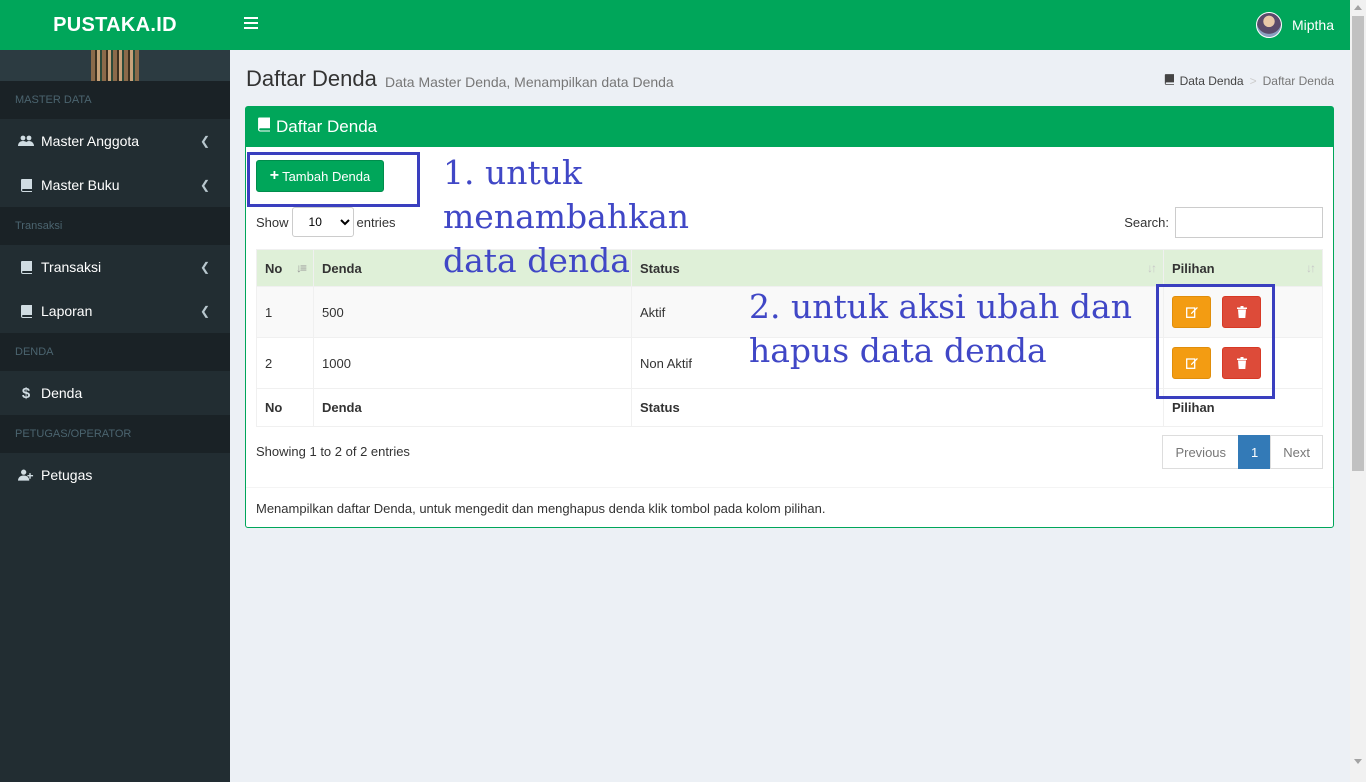 The image size is (1366, 782). I want to click on annotation-note-1: 1. untuk menambahkan data denda, so click(566, 217).